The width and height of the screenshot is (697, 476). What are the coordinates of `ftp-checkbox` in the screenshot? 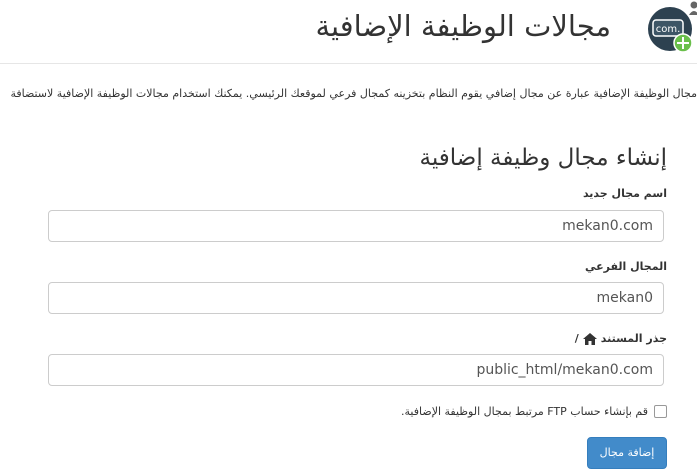 It's located at (660, 411).